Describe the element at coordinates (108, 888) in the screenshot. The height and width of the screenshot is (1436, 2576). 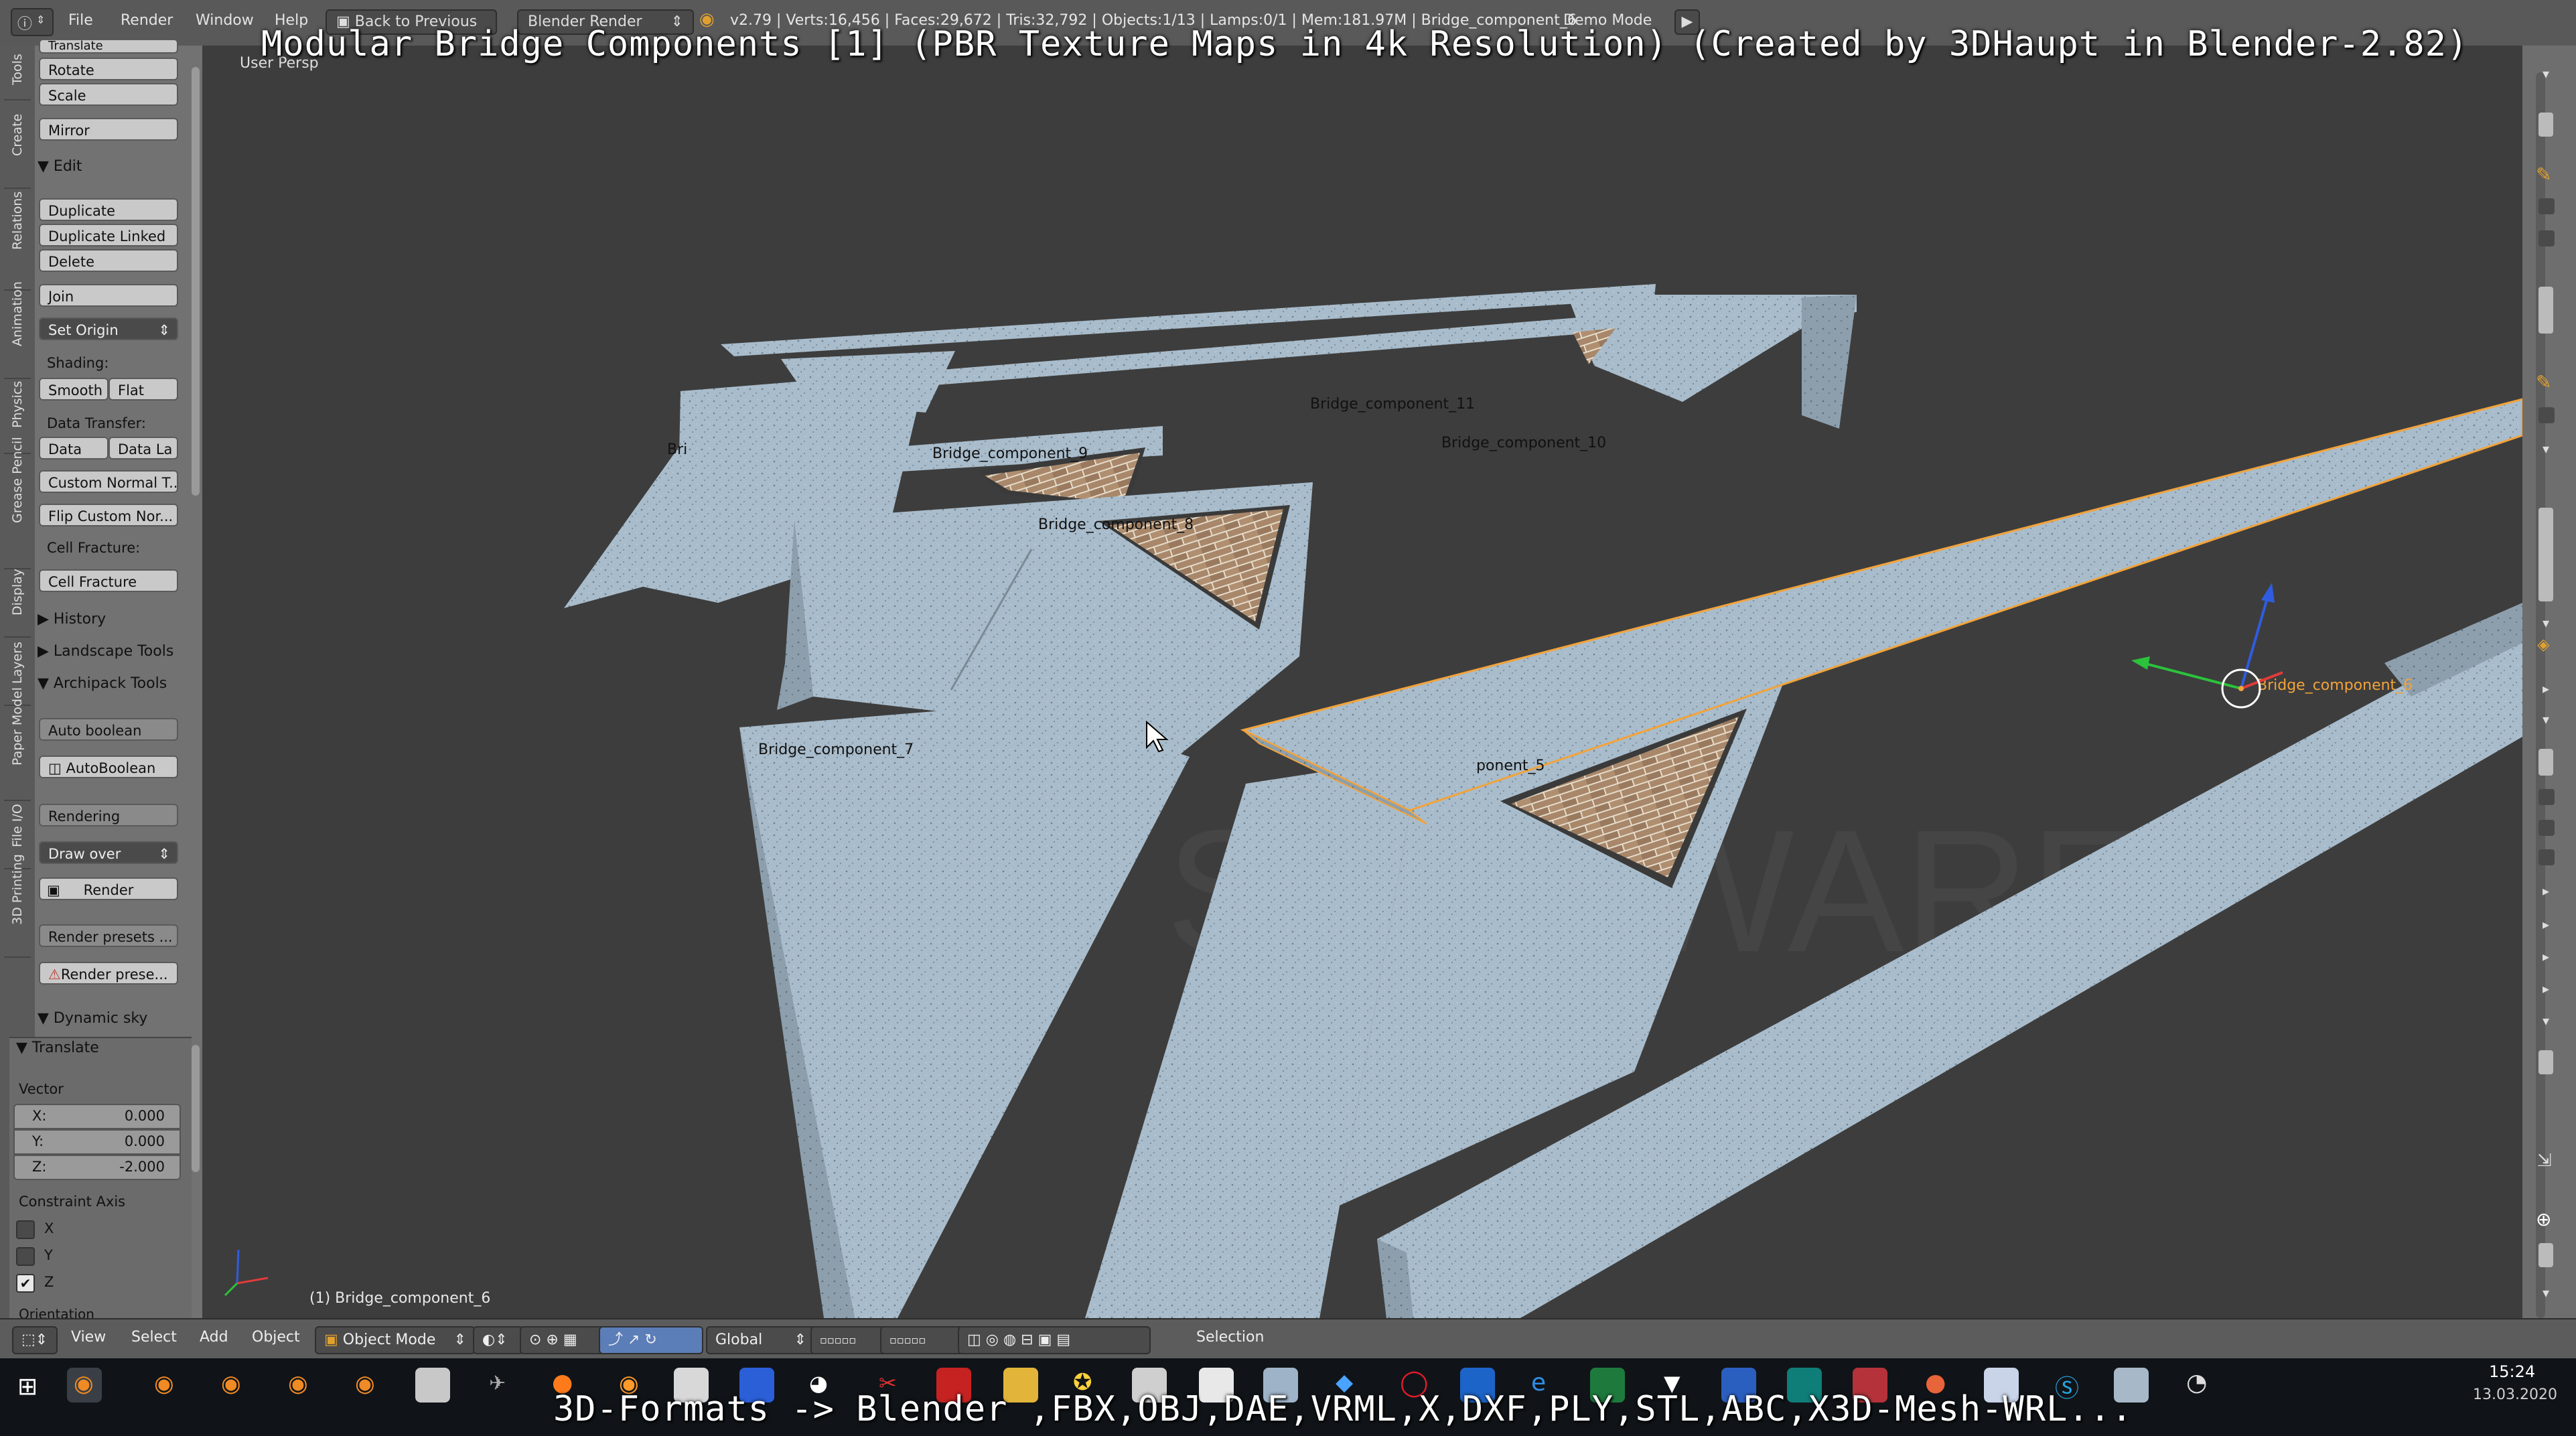
I see `render-button: ▣ Render` at that location.